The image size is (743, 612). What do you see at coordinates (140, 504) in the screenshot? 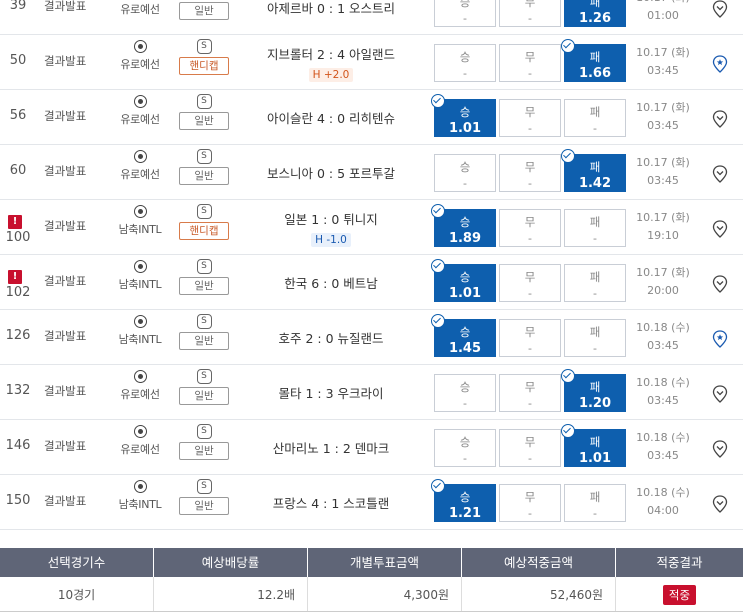
I see `league-name: 남축INTL` at bounding box center [140, 504].